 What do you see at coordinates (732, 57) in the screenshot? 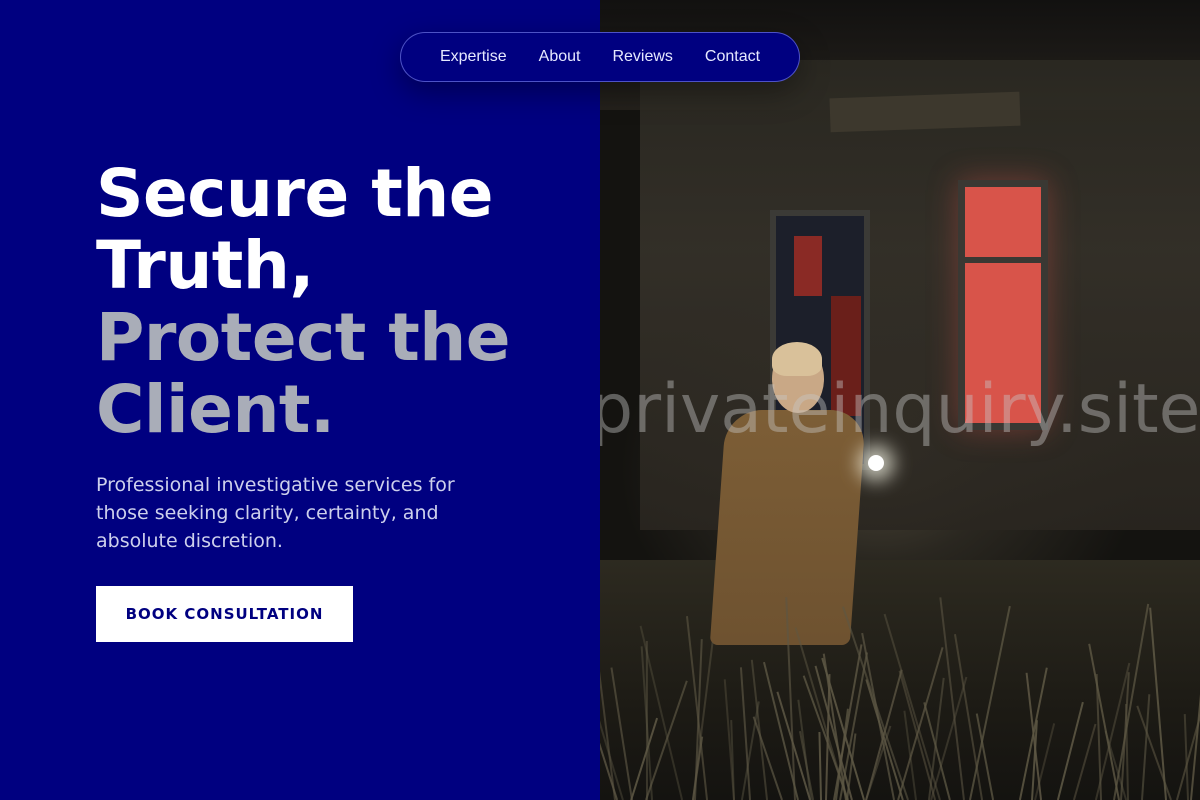
I see `nav-contact-link: Contact` at bounding box center [732, 57].